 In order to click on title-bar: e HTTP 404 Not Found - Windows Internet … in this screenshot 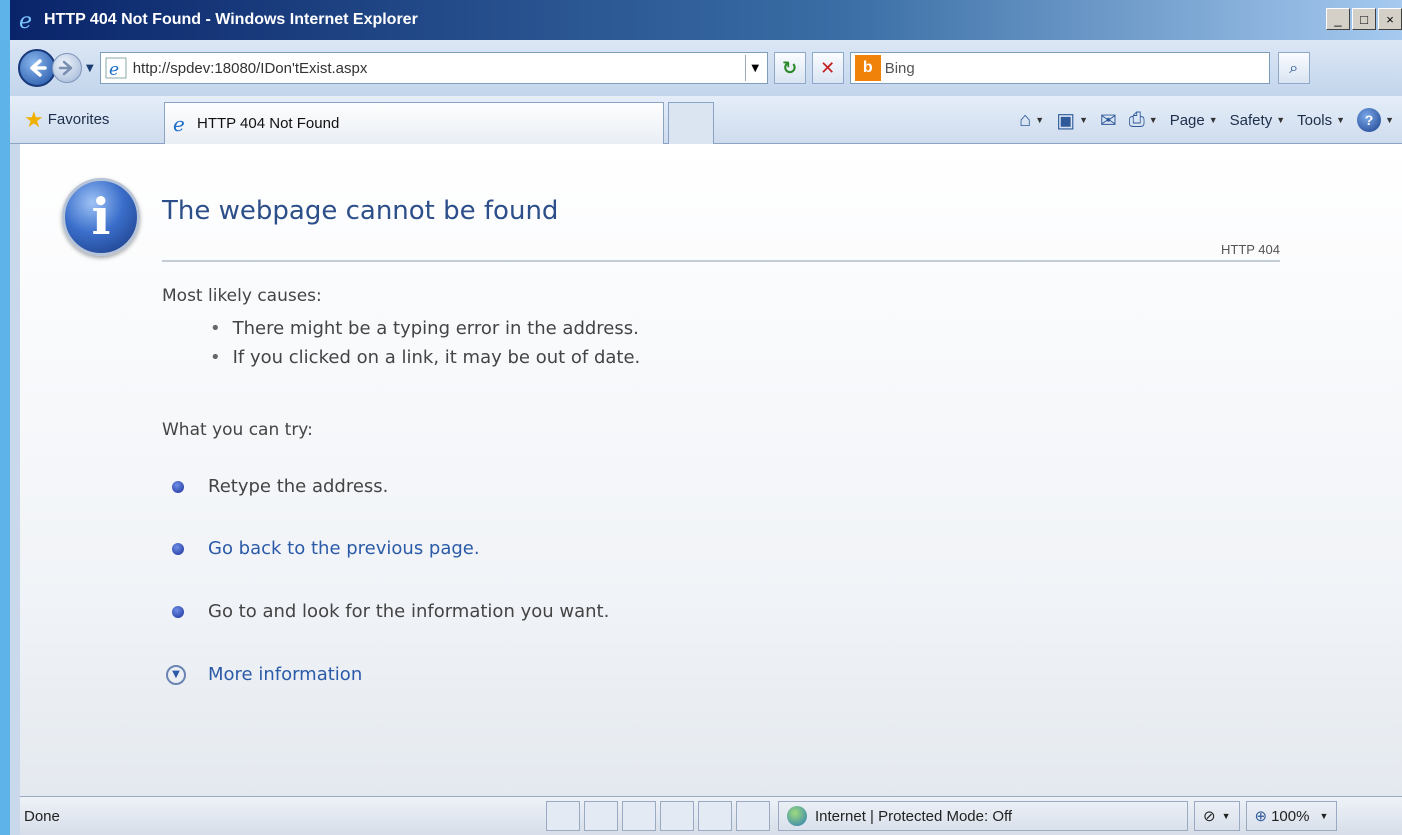, I will do `click(706, 20)`.